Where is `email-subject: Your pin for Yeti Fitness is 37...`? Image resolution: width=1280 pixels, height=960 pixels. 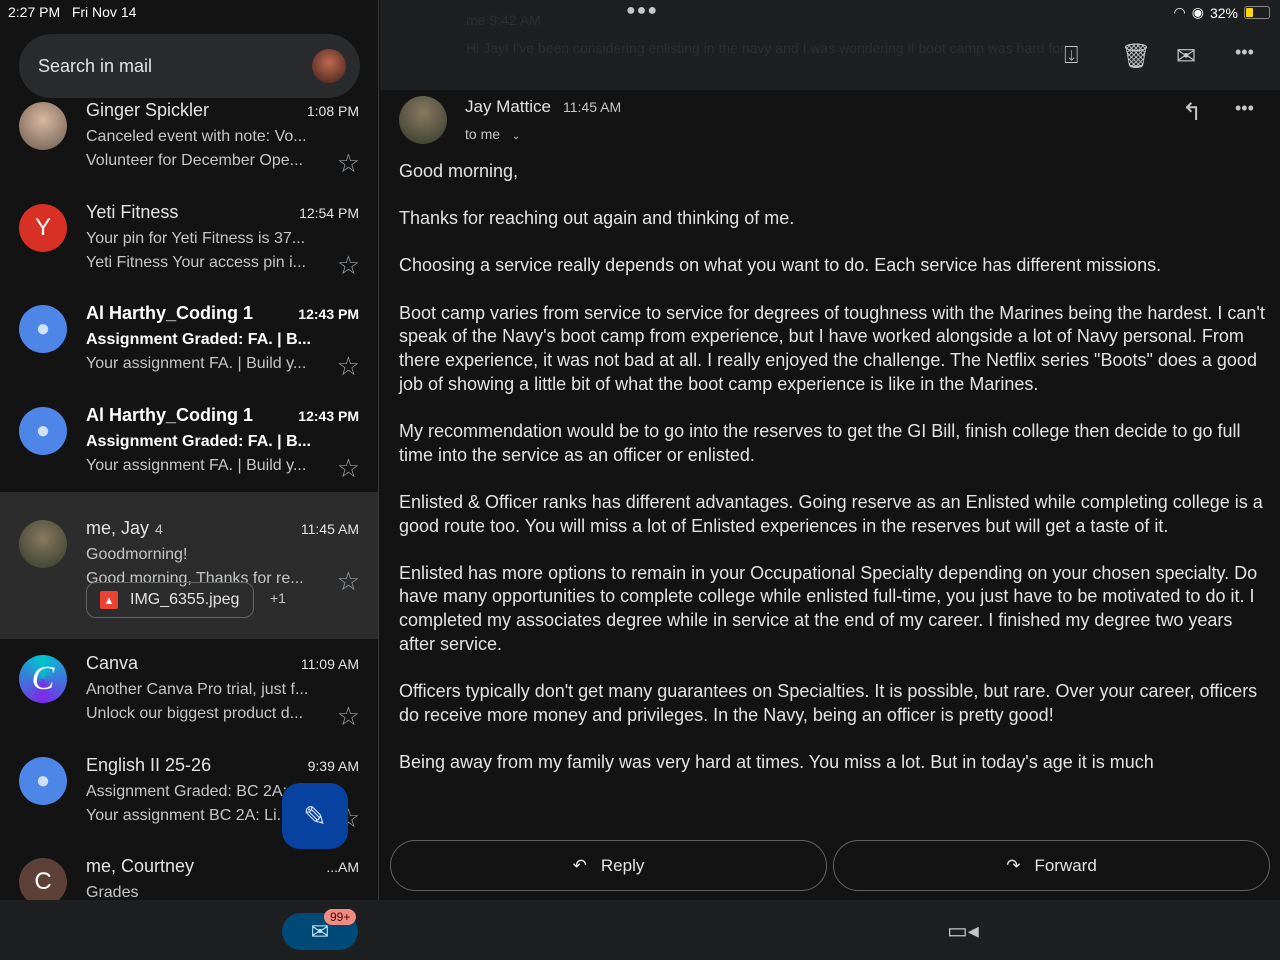 email-subject: Your pin for Yeti Fitness is 37... is located at coordinates (196, 238).